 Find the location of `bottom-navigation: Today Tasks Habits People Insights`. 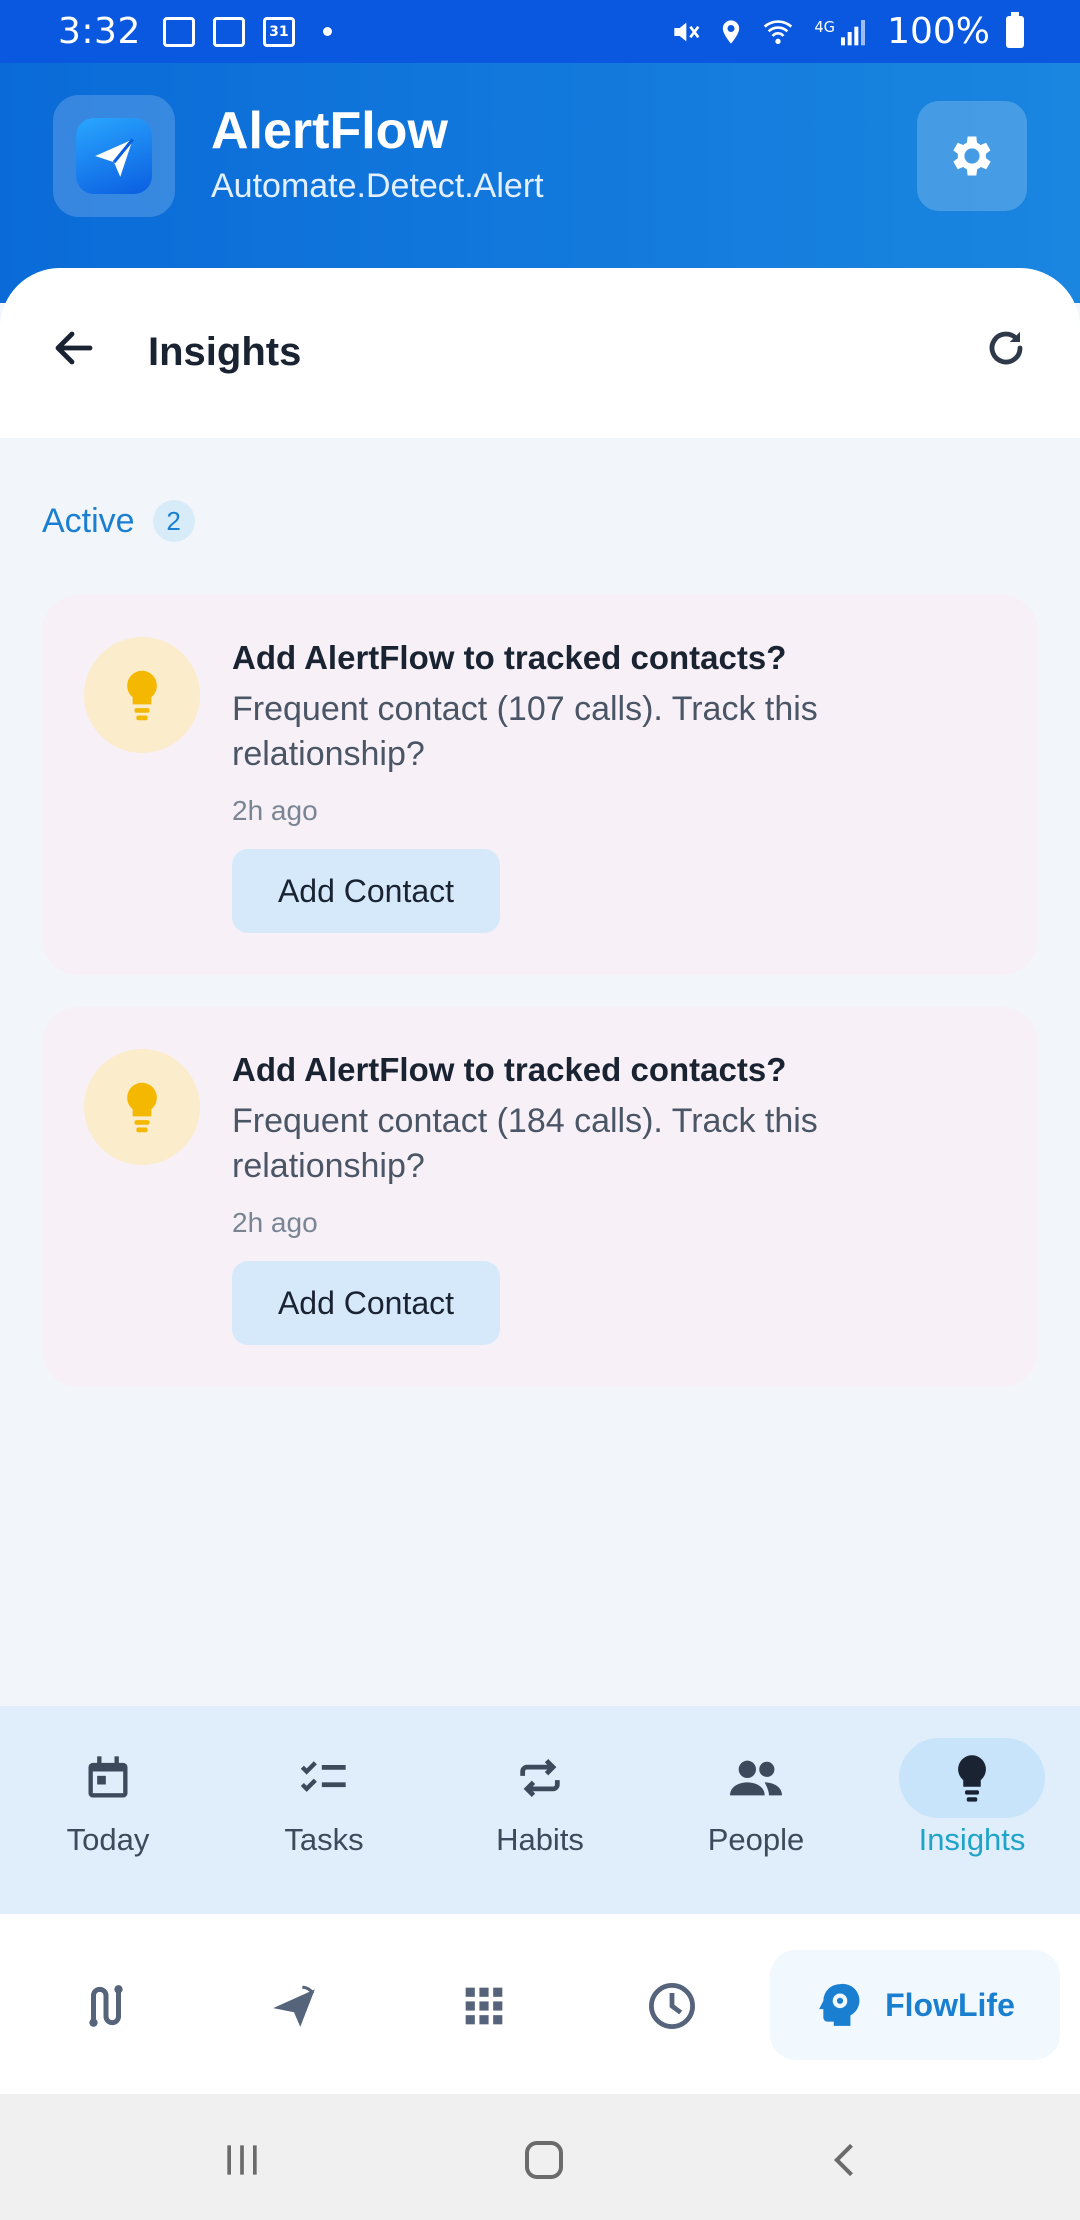

bottom-navigation: Today Tasks Habits People Insights is located at coordinates (540, 1810).